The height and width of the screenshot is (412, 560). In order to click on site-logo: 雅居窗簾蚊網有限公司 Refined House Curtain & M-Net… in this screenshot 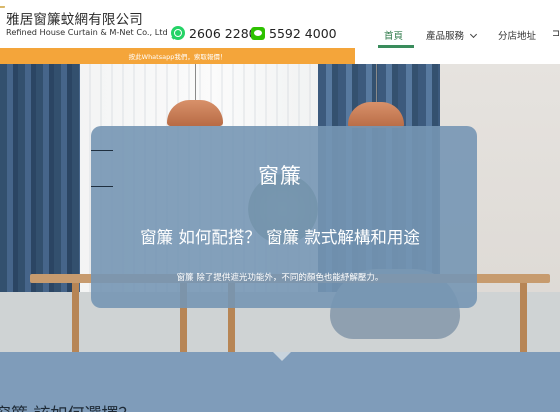, I will do `click(84, 24)`.